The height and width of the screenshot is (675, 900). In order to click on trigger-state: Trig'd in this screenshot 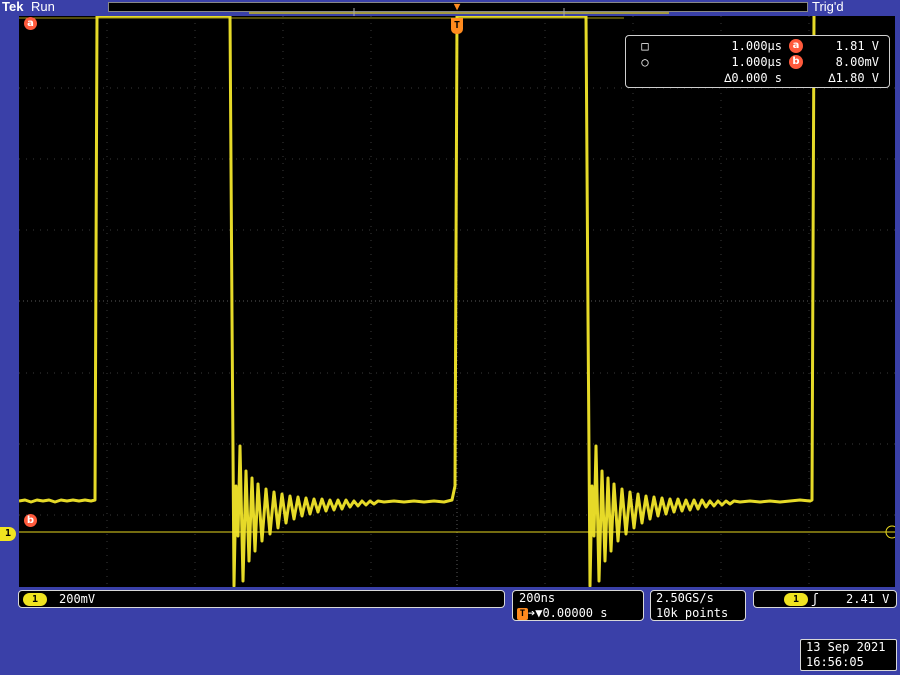, I will do `click(828, 7)`.